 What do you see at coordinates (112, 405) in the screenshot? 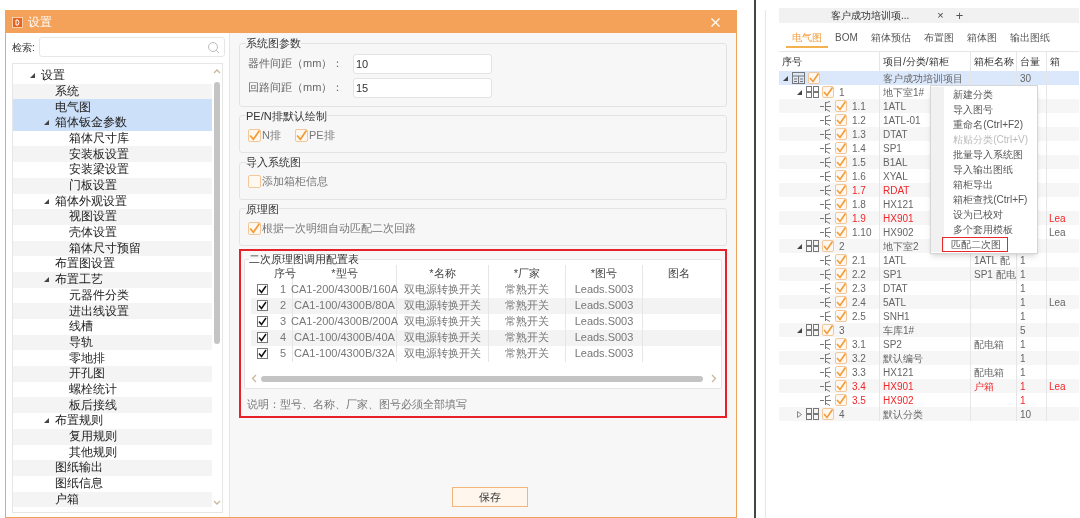
I see `tree-item: 板后接线` at bounding box center [112, 405].